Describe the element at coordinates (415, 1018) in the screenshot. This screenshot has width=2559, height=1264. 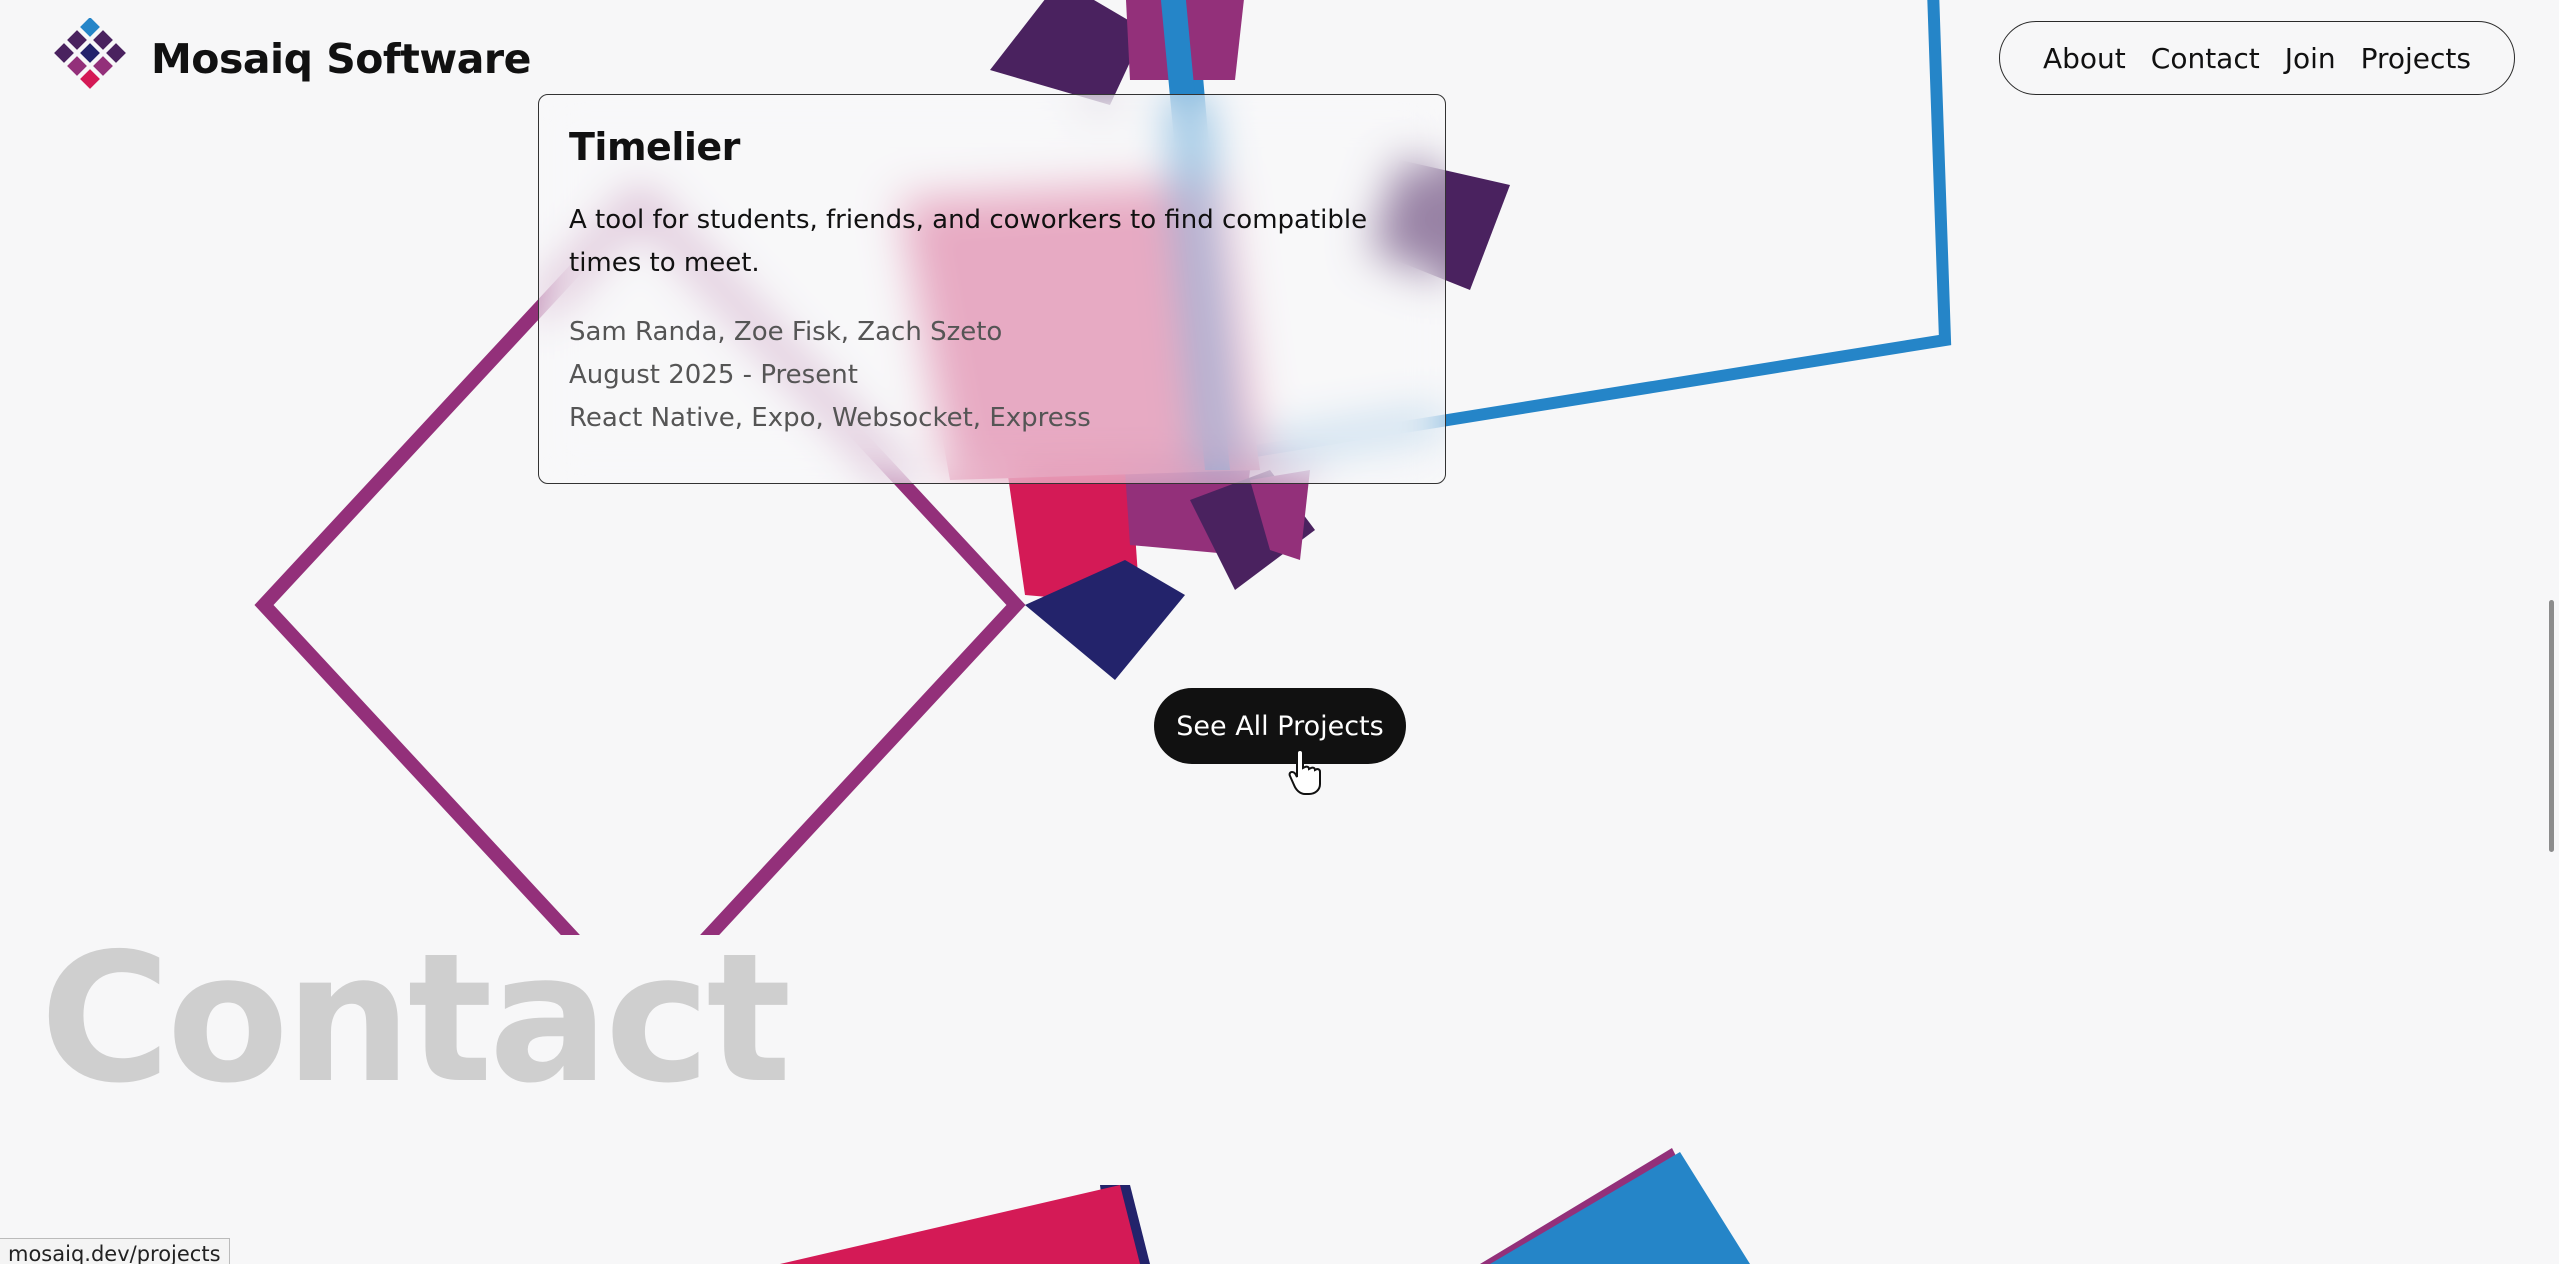
I see `section-heading-contact: Contact` at that location.